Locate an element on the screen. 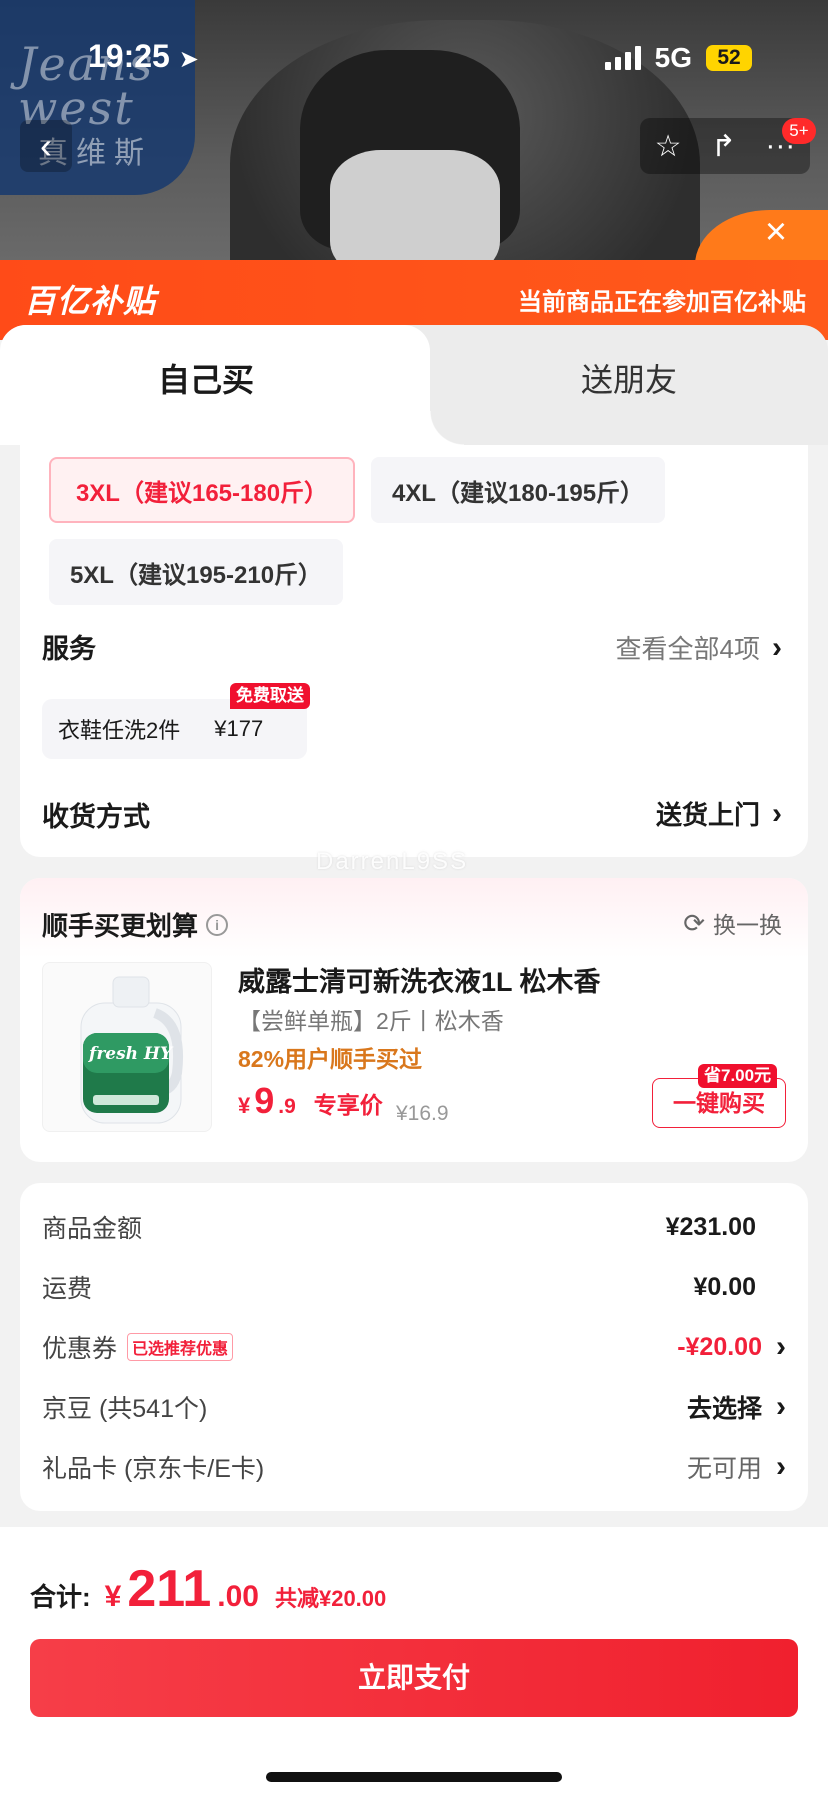 Image resolution: width=828 pixels, height=1795 pixels. service-view-all: 查看全部4项 › is located at coordinates (699, 647).